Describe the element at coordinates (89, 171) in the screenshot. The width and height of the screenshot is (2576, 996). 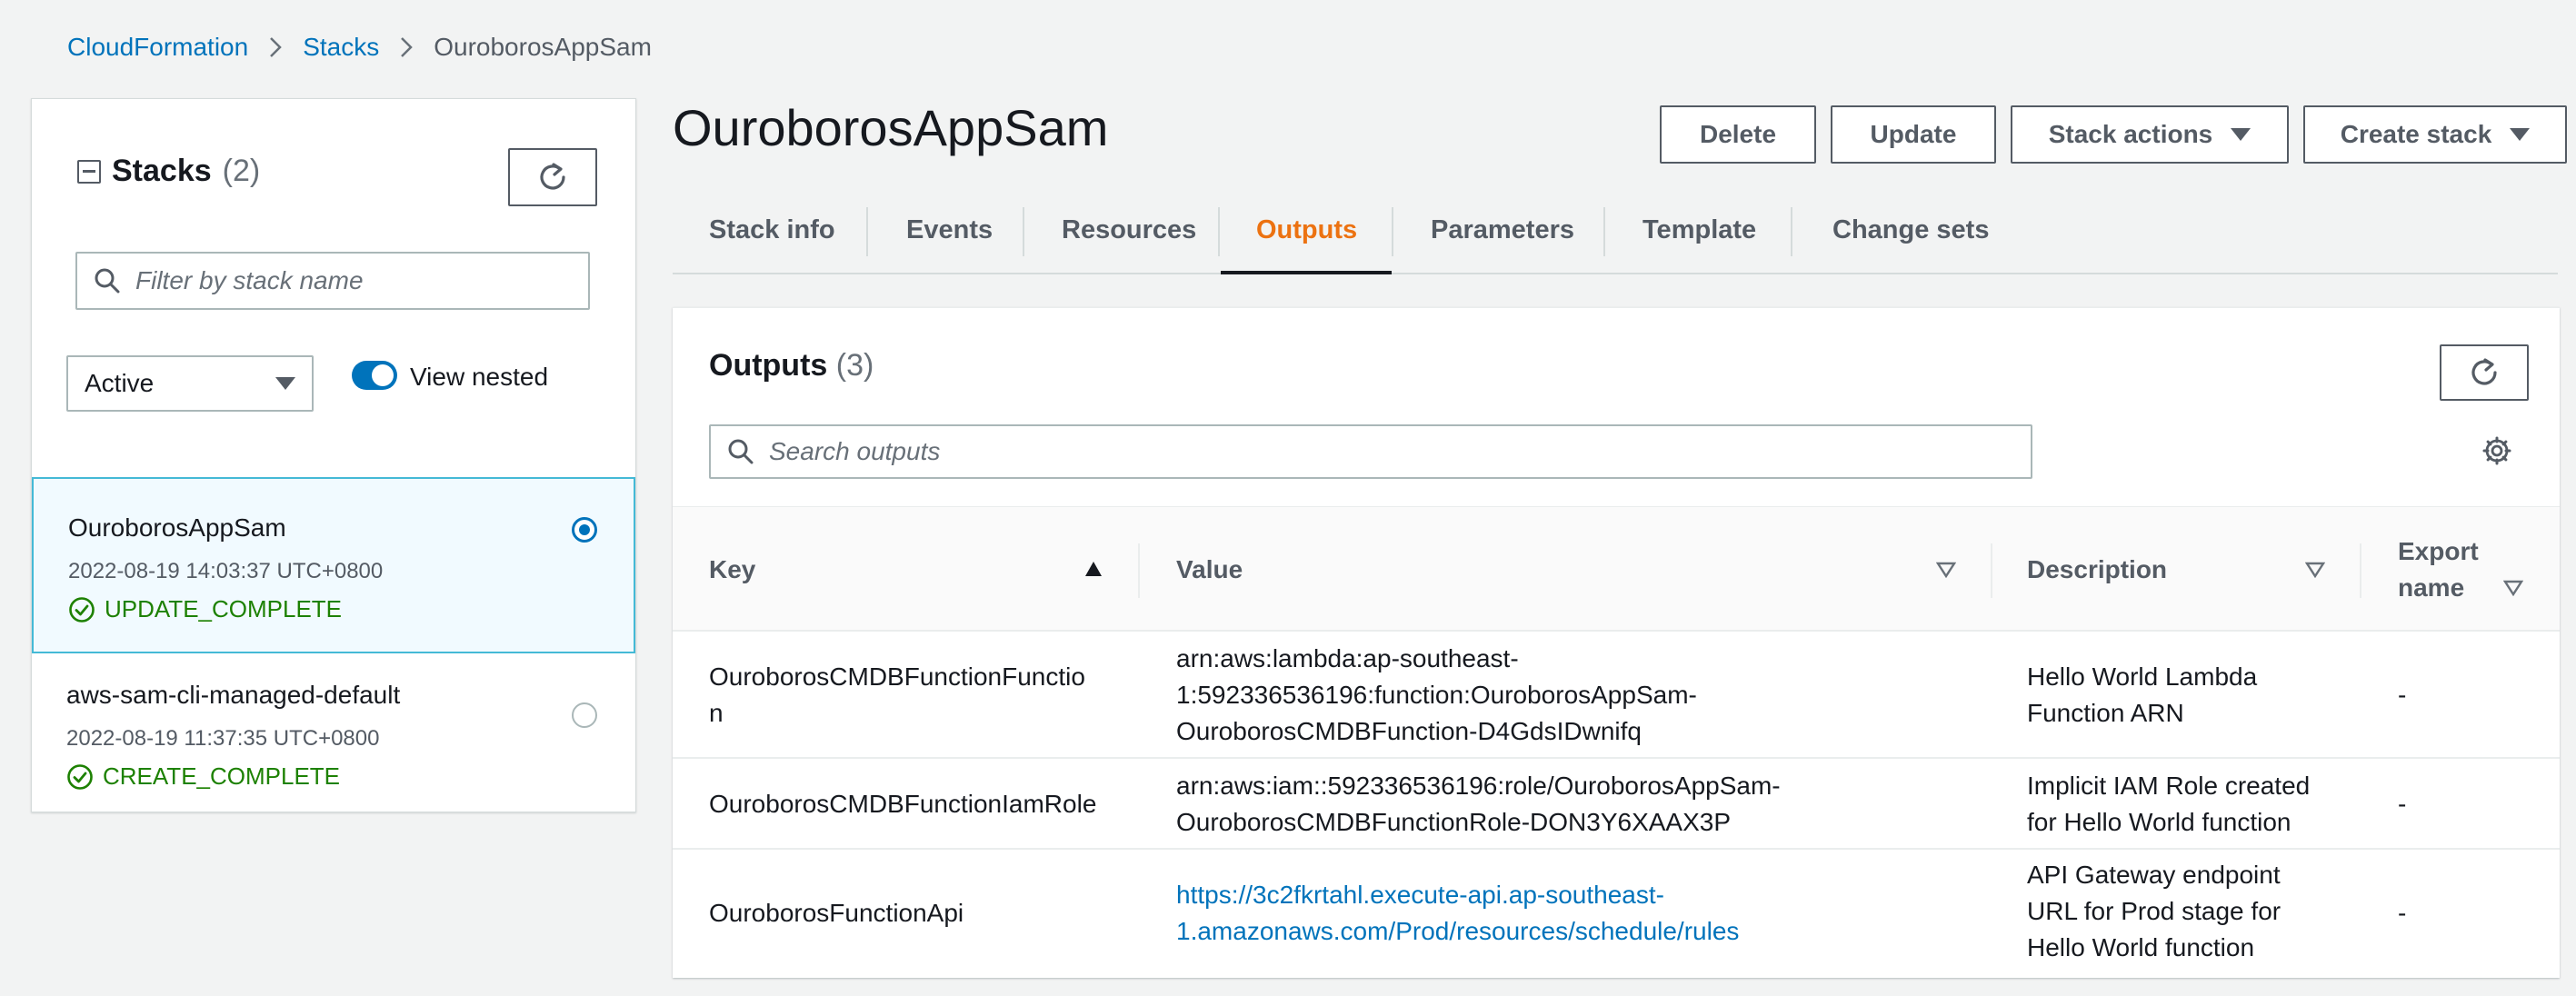
I see `collapse-icon` at that location.